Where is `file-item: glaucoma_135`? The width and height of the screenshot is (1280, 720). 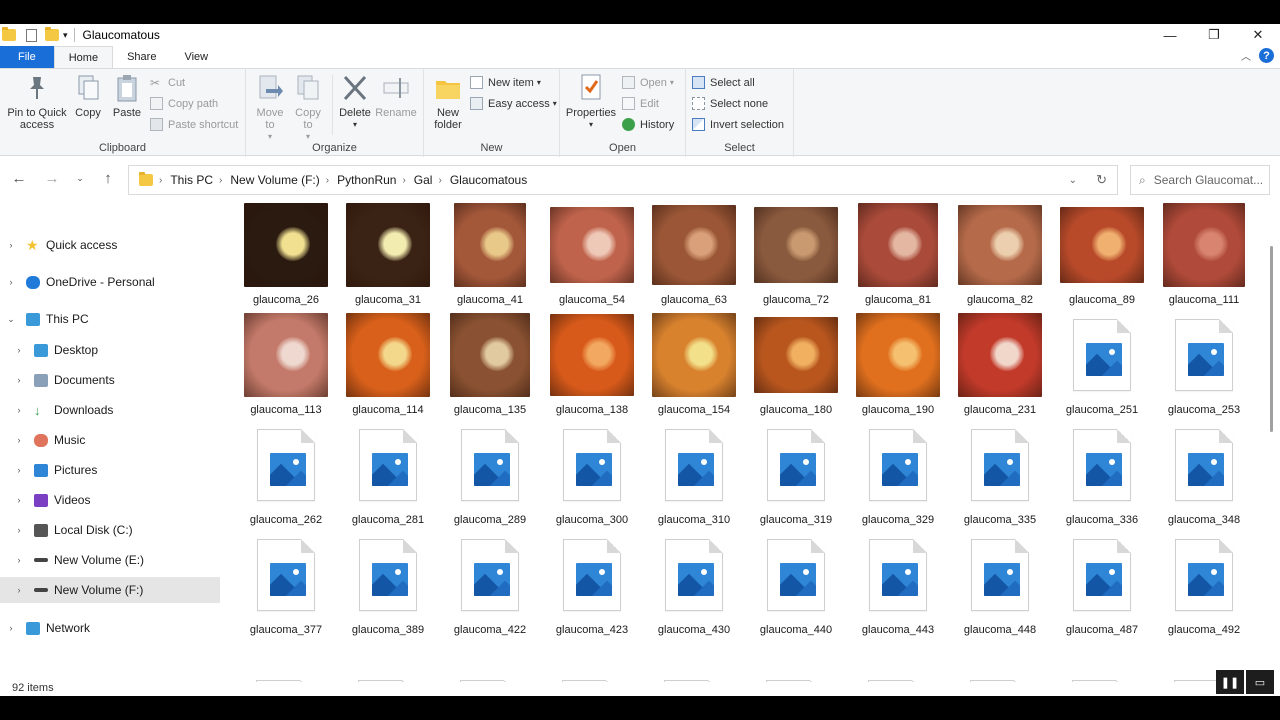
file-item: glaucoma_135 is located at coordinates (490, 366).